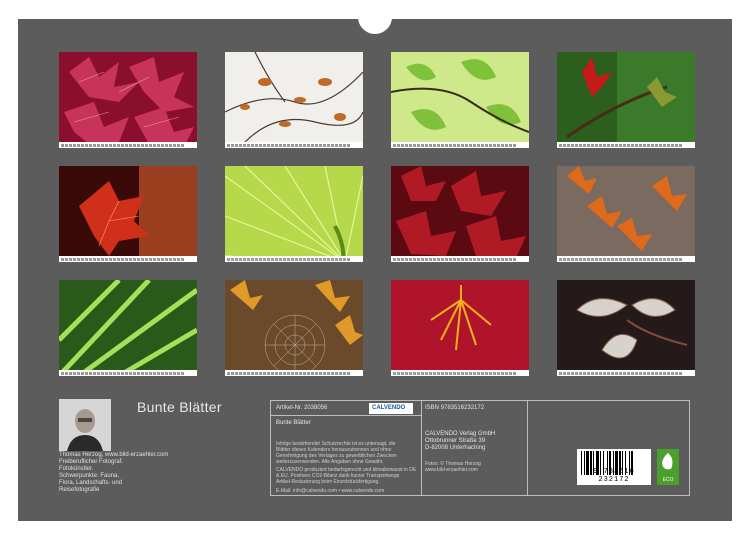 The height and width of the screenshot is (540, 750). Describe the element at coordinates (460, 214) in the screenshot. I see `thumbnail-july` at that location.